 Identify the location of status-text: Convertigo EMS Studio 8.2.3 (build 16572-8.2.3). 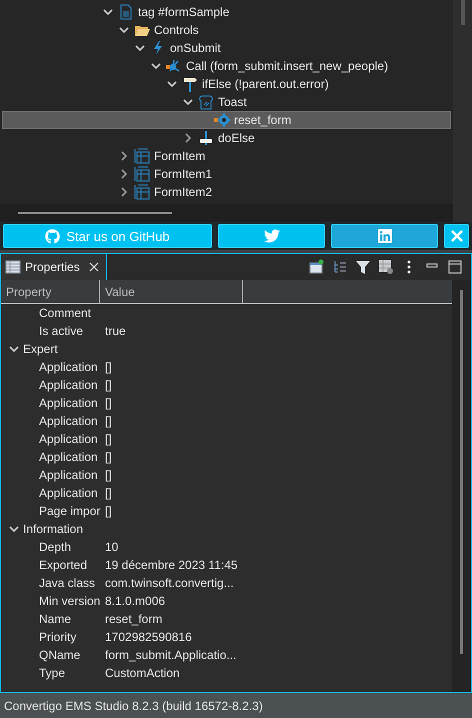
(236, 705).